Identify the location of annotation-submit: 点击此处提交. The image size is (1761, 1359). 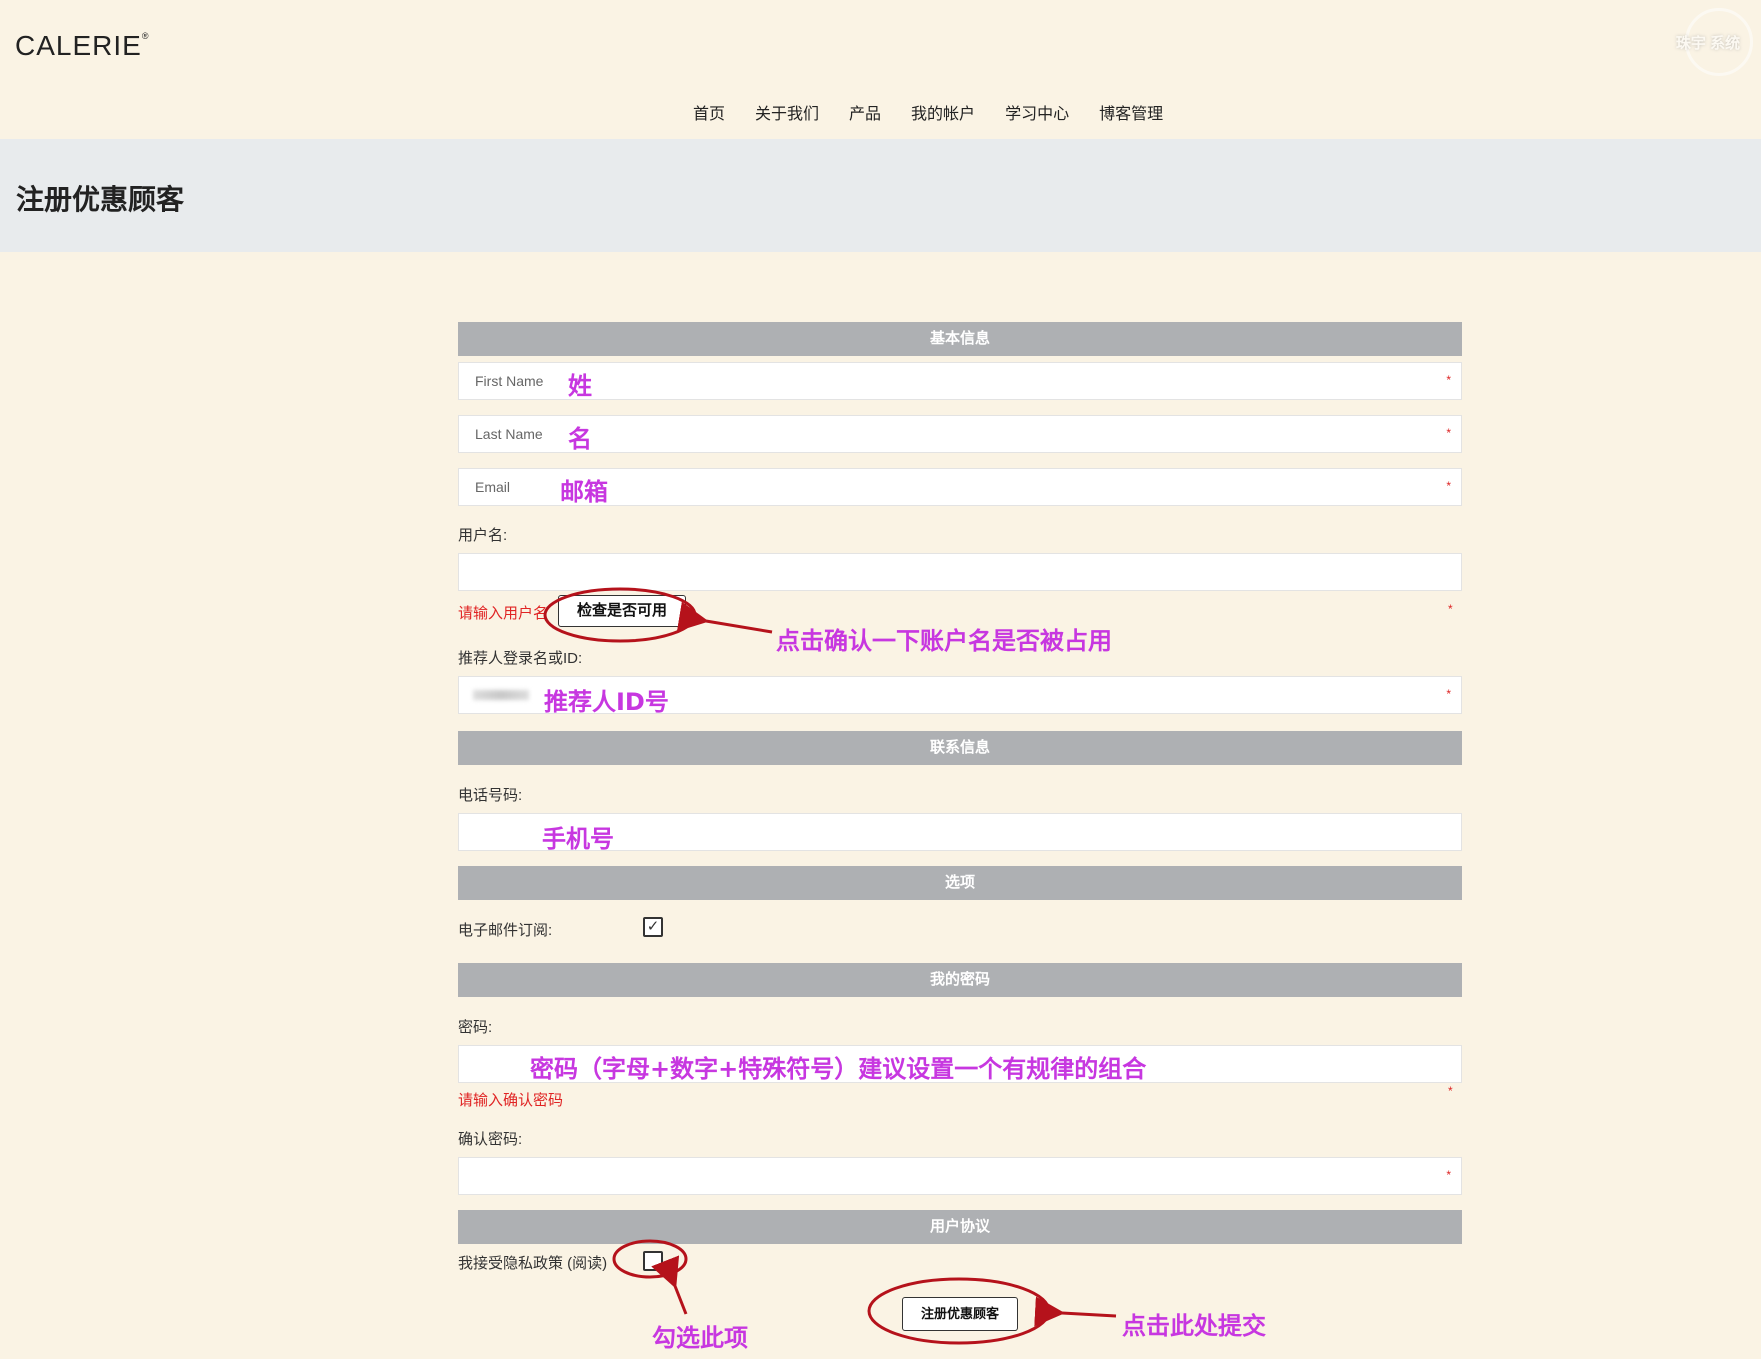
(1194, 1326).